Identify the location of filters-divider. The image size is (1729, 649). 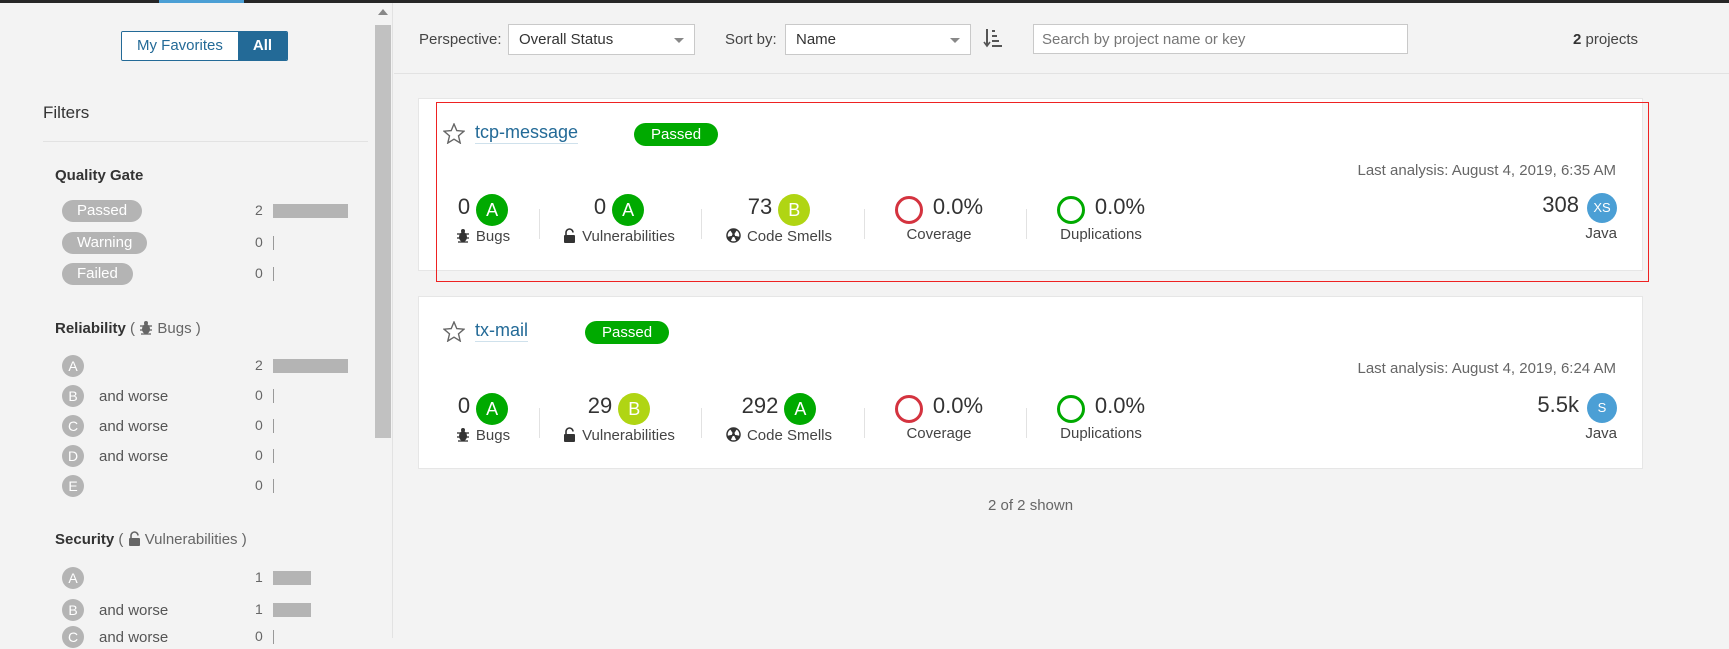
(205, 141).